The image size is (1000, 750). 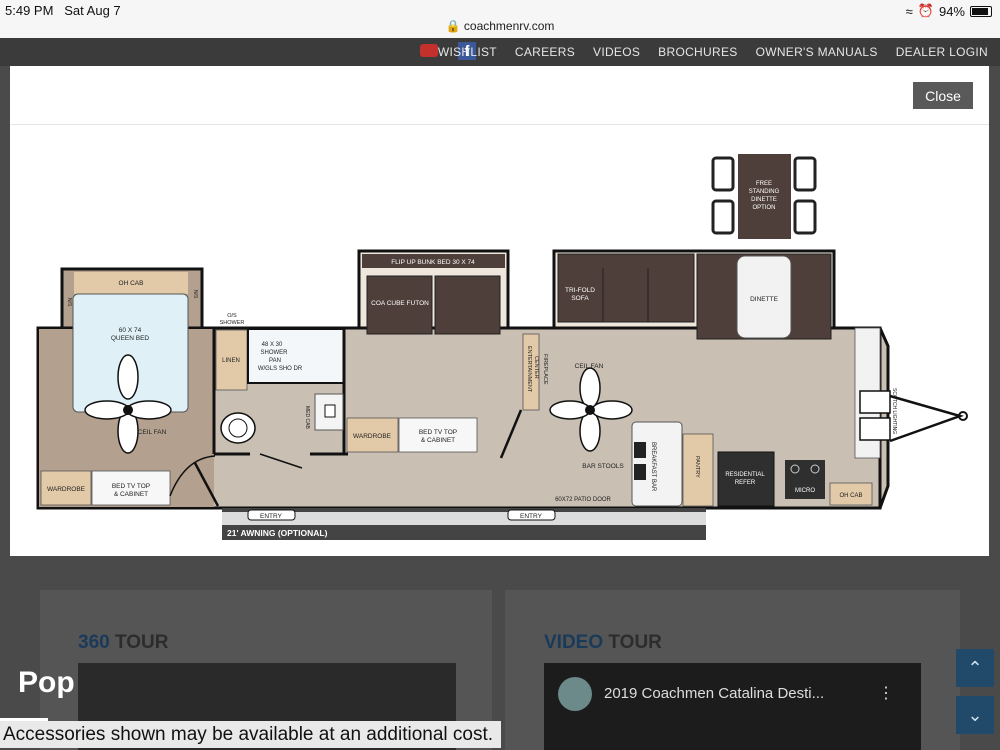 What do you see at coordinates (275, 353) in the screenshot?
I see `shower-label-2: SHOWER` at bounding box center [275, 353].